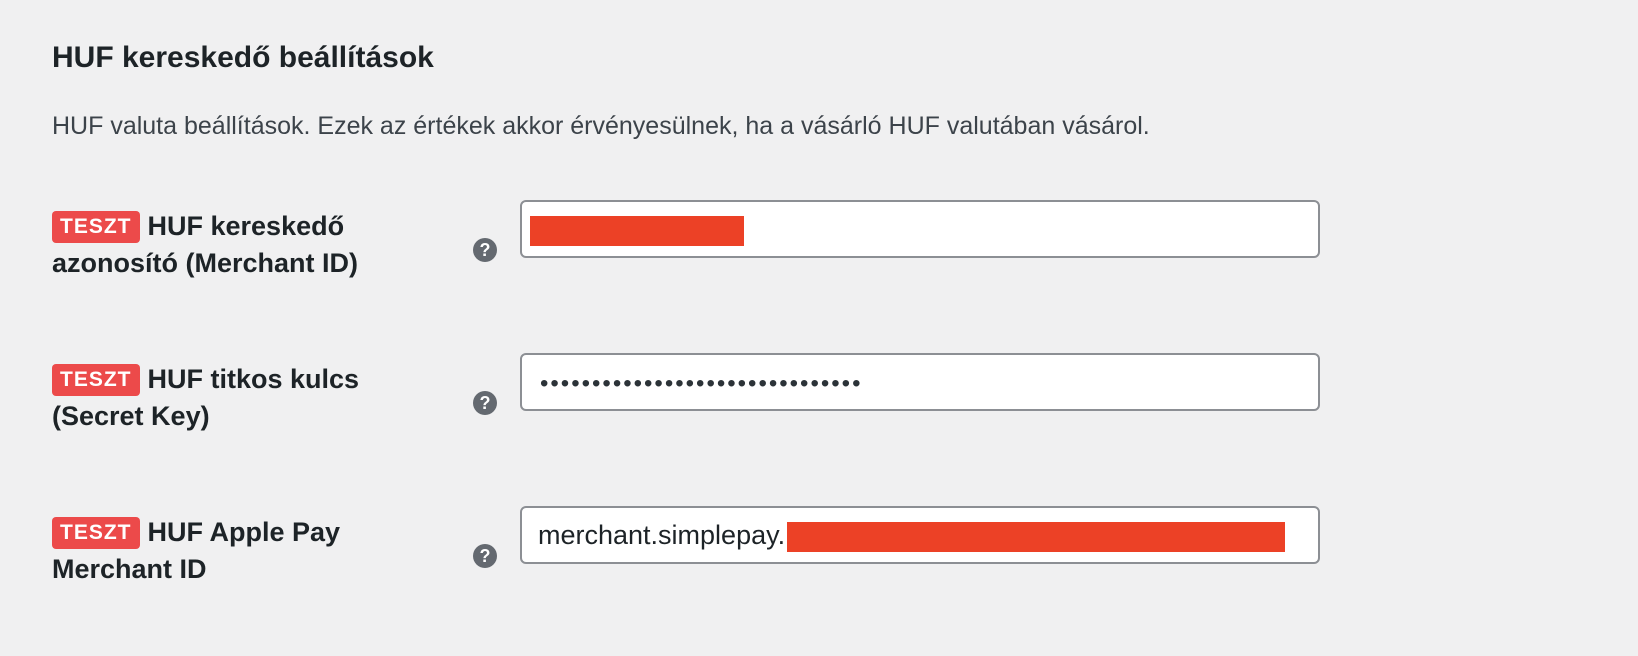  I want to click on merchant-id-input, so click(920, 229).